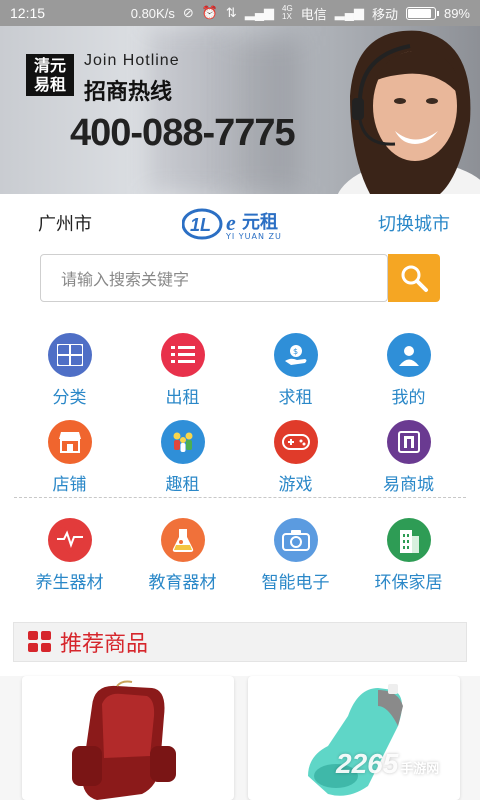 The image size is (480, 800). I want to click on category-item: 养生器材, so click(69, 555).